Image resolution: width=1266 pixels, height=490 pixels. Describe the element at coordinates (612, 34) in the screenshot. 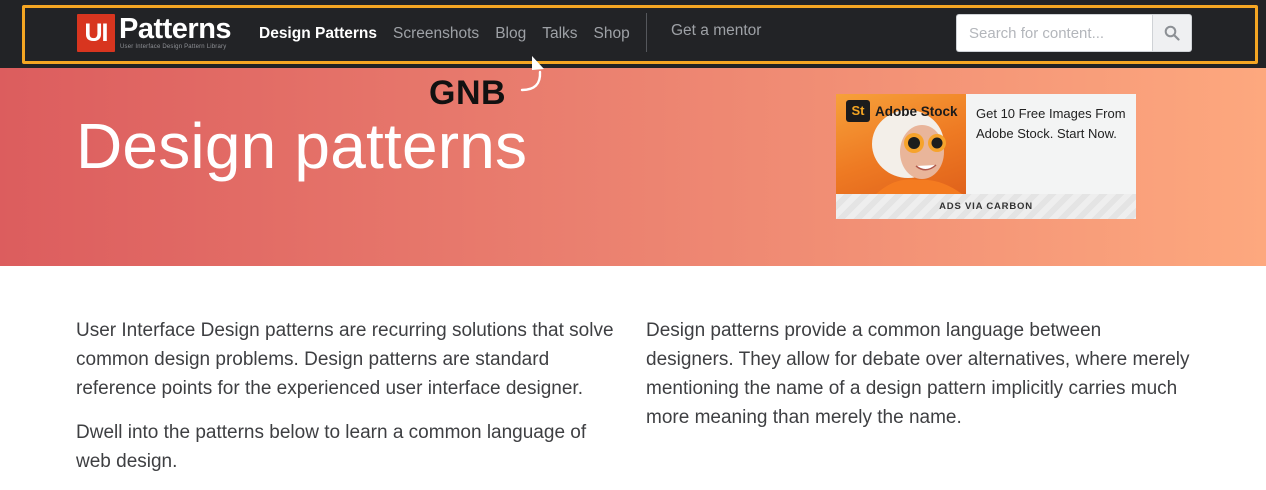

I see `nav-item-shop: Shop` at that location.